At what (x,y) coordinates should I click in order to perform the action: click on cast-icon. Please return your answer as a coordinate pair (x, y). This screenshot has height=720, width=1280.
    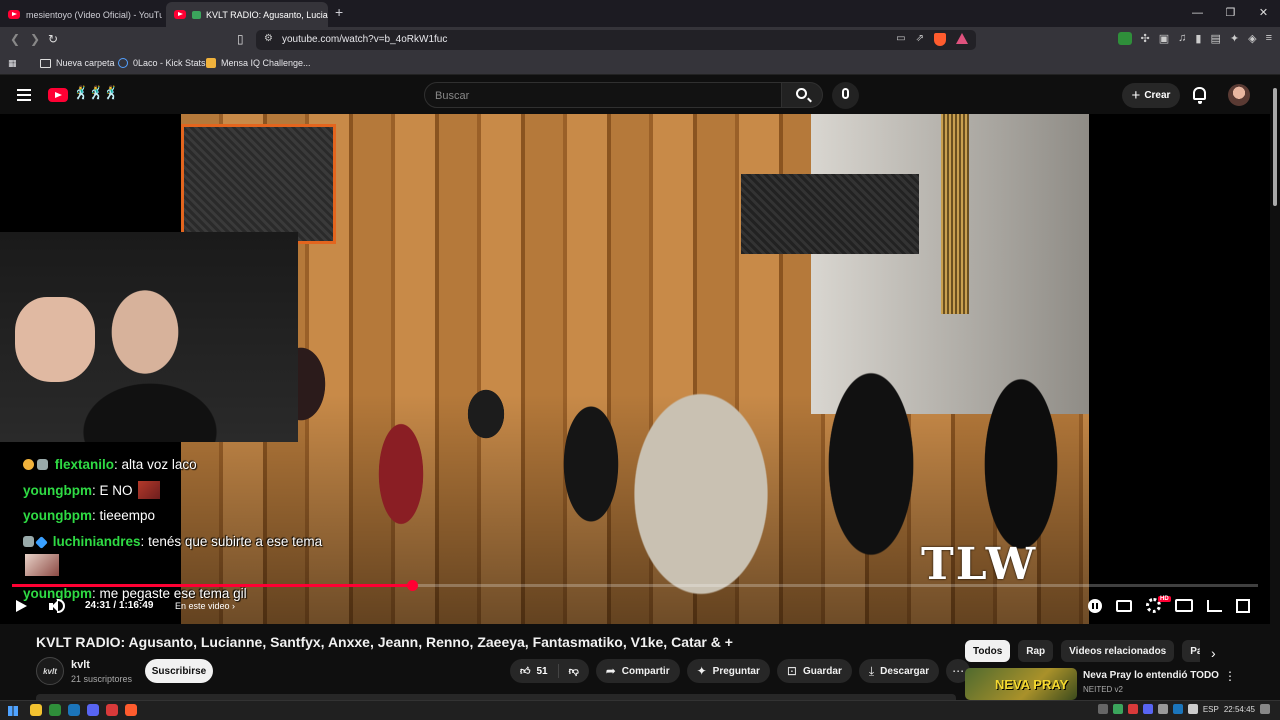
    Looking at the image, I should click on (1214, 605).